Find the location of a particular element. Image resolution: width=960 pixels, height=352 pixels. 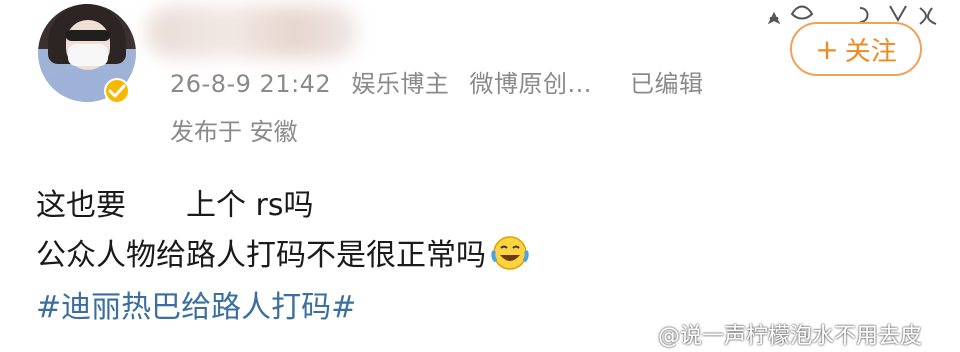

post-timestamp: 26-8-9 21:42 is located at coordinates (251, 84).